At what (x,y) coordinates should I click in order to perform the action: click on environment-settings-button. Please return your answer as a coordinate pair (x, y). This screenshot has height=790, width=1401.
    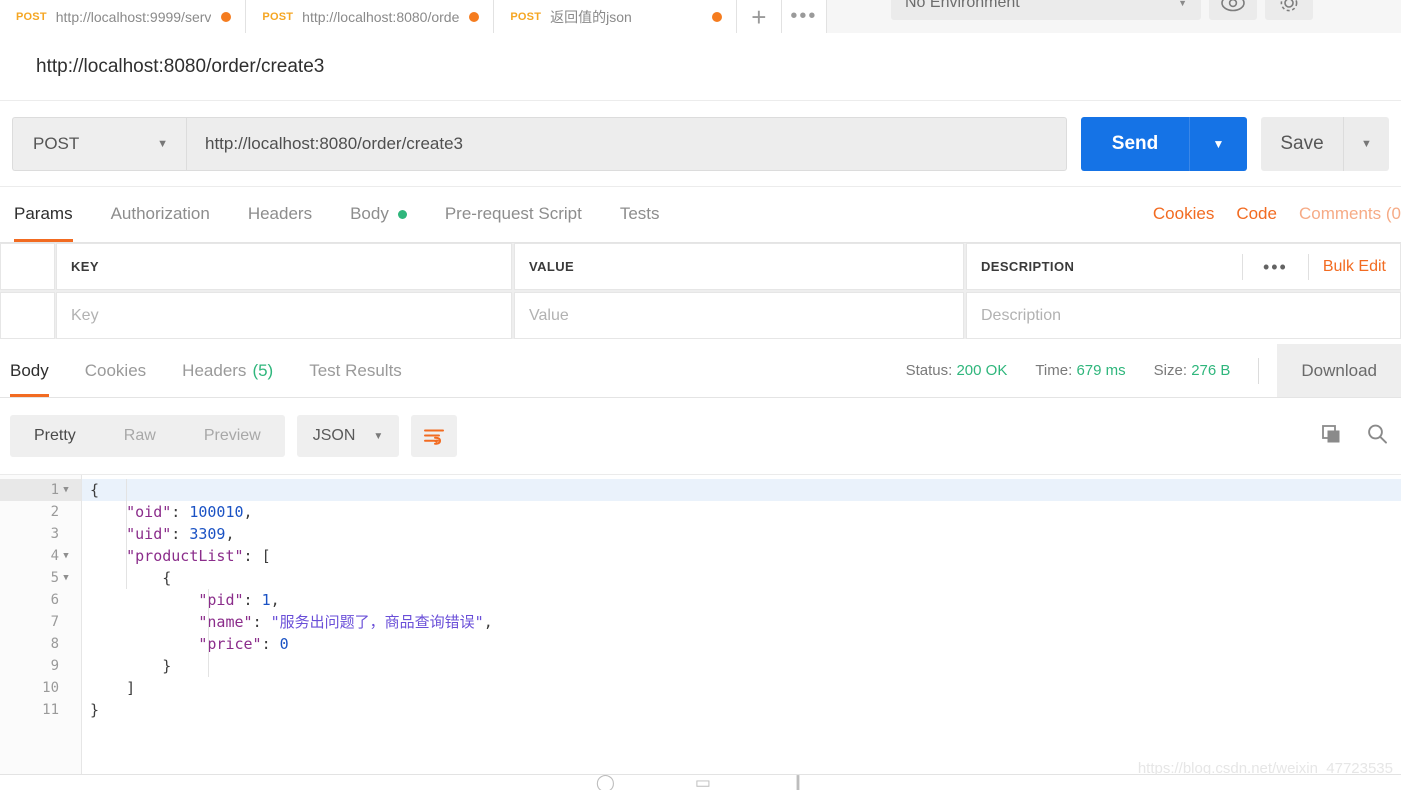
    Looking at the image, I should click on (1289, 10).